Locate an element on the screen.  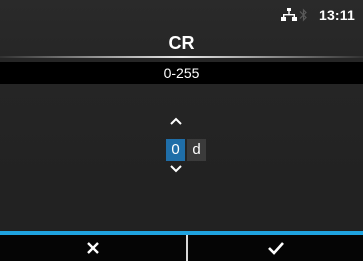
check-icon is located at coordinates (275, 248).